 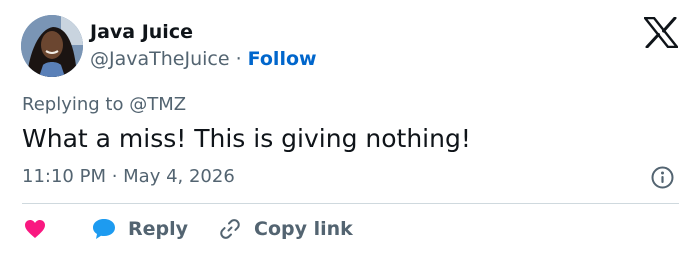 I want to click on avatar, so click(x=52, y=46).